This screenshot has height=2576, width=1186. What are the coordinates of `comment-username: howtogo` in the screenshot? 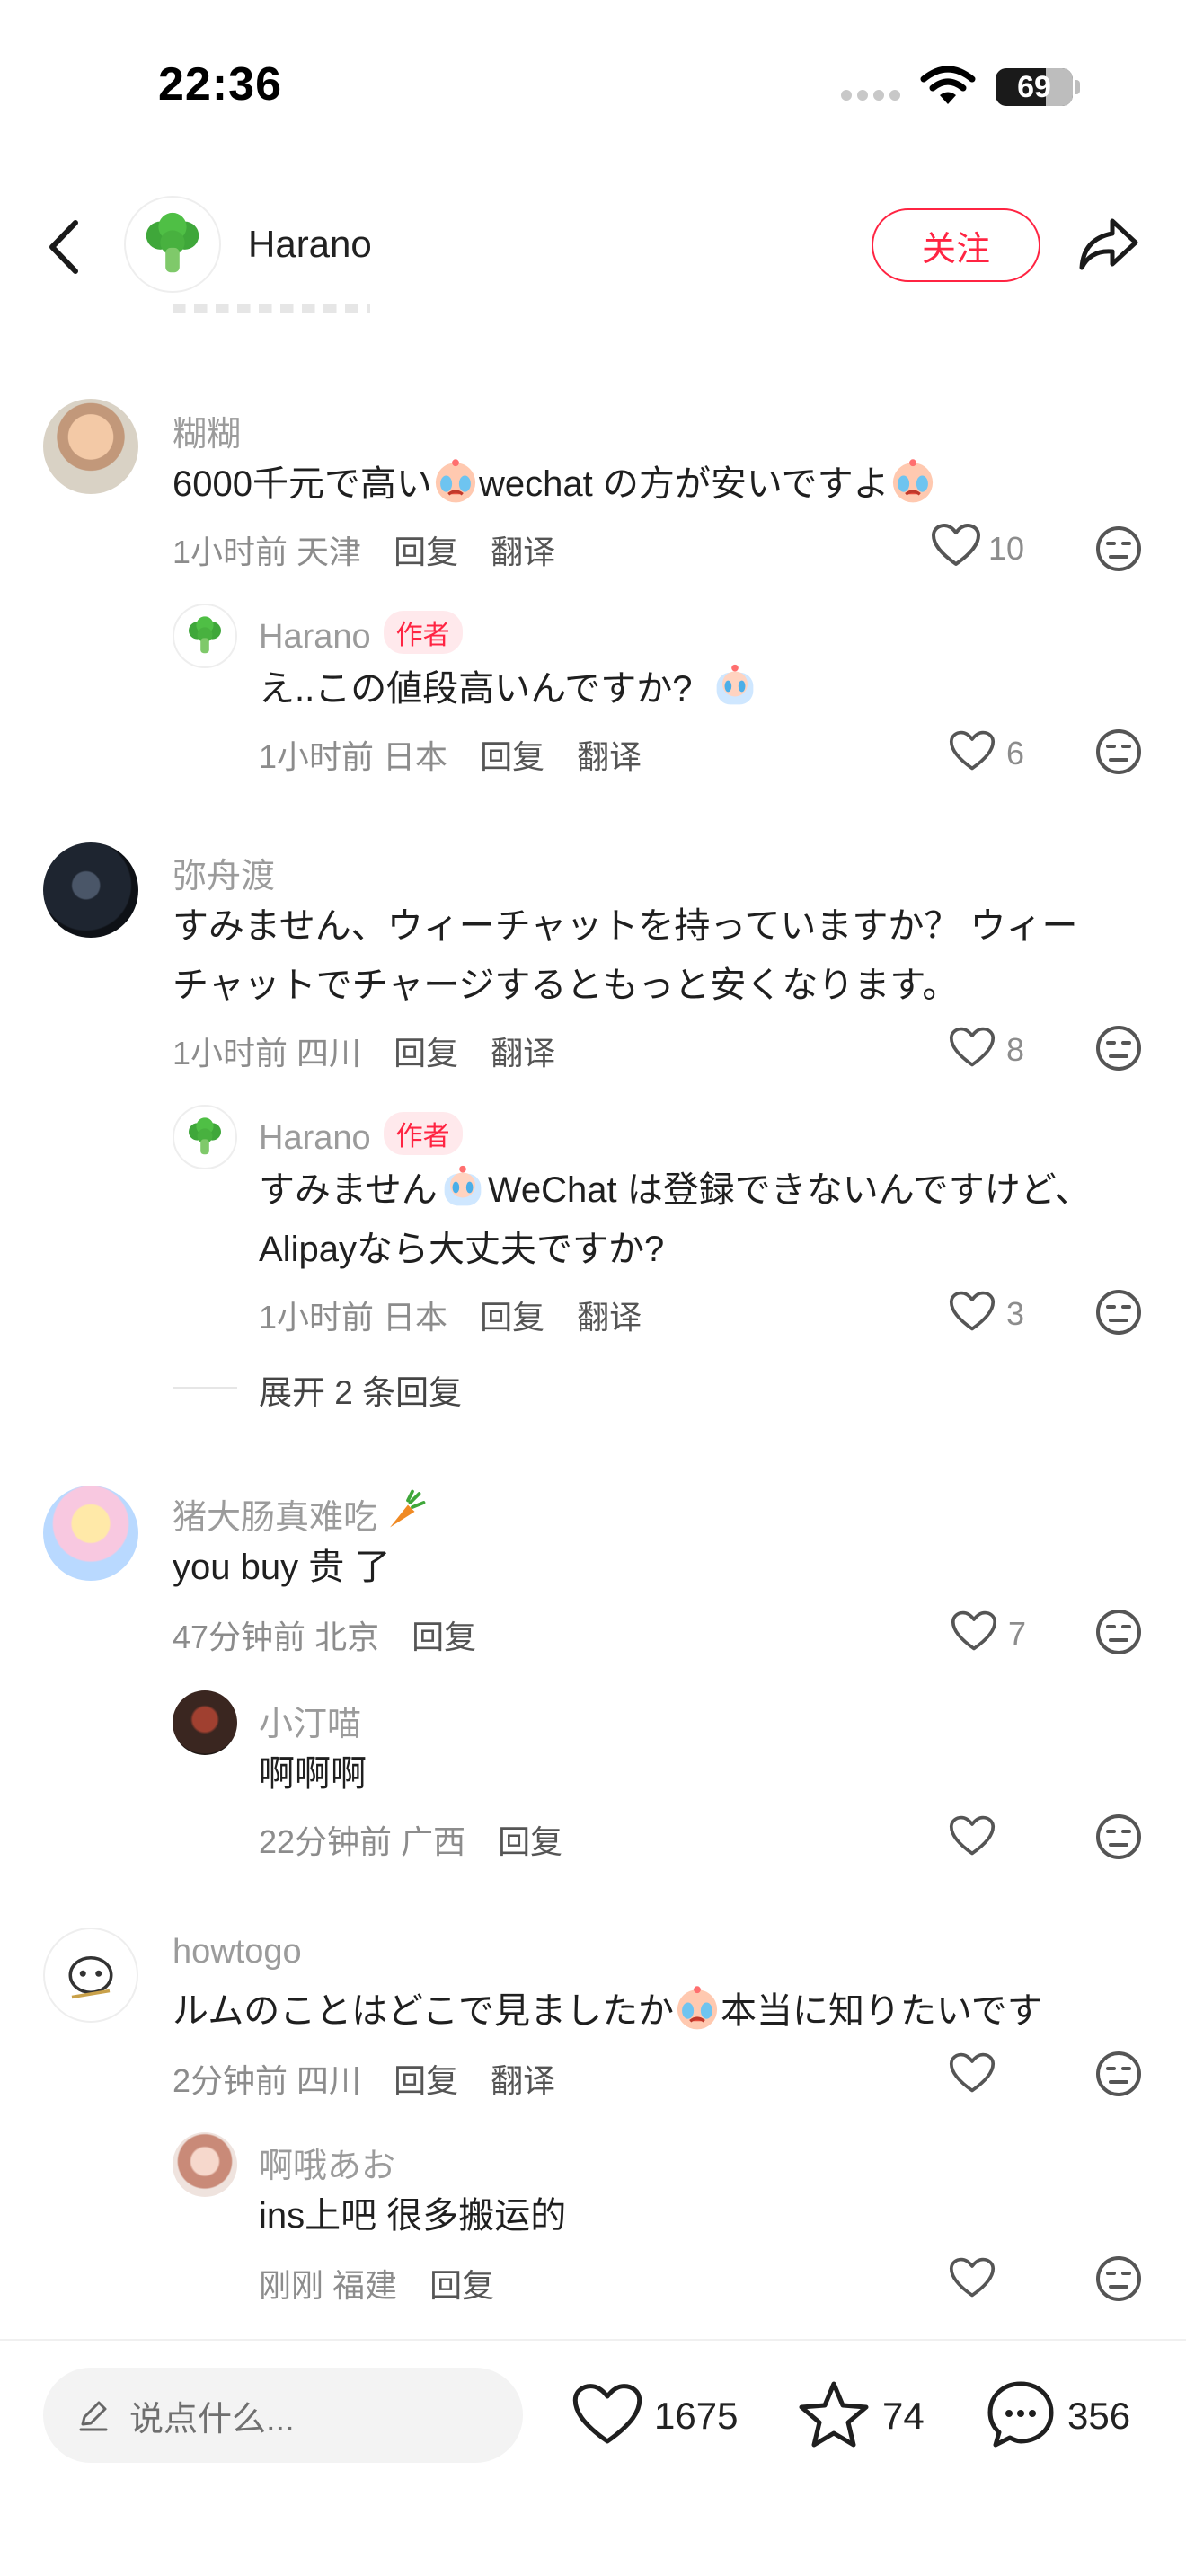 It's located at (237, 1952).